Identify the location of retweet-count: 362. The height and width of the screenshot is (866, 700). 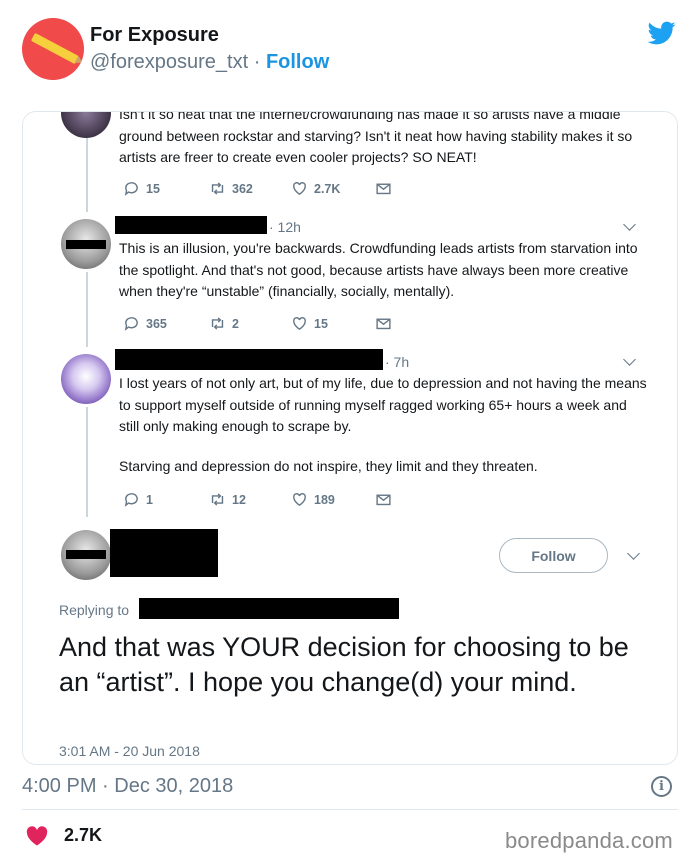
(242, 188).